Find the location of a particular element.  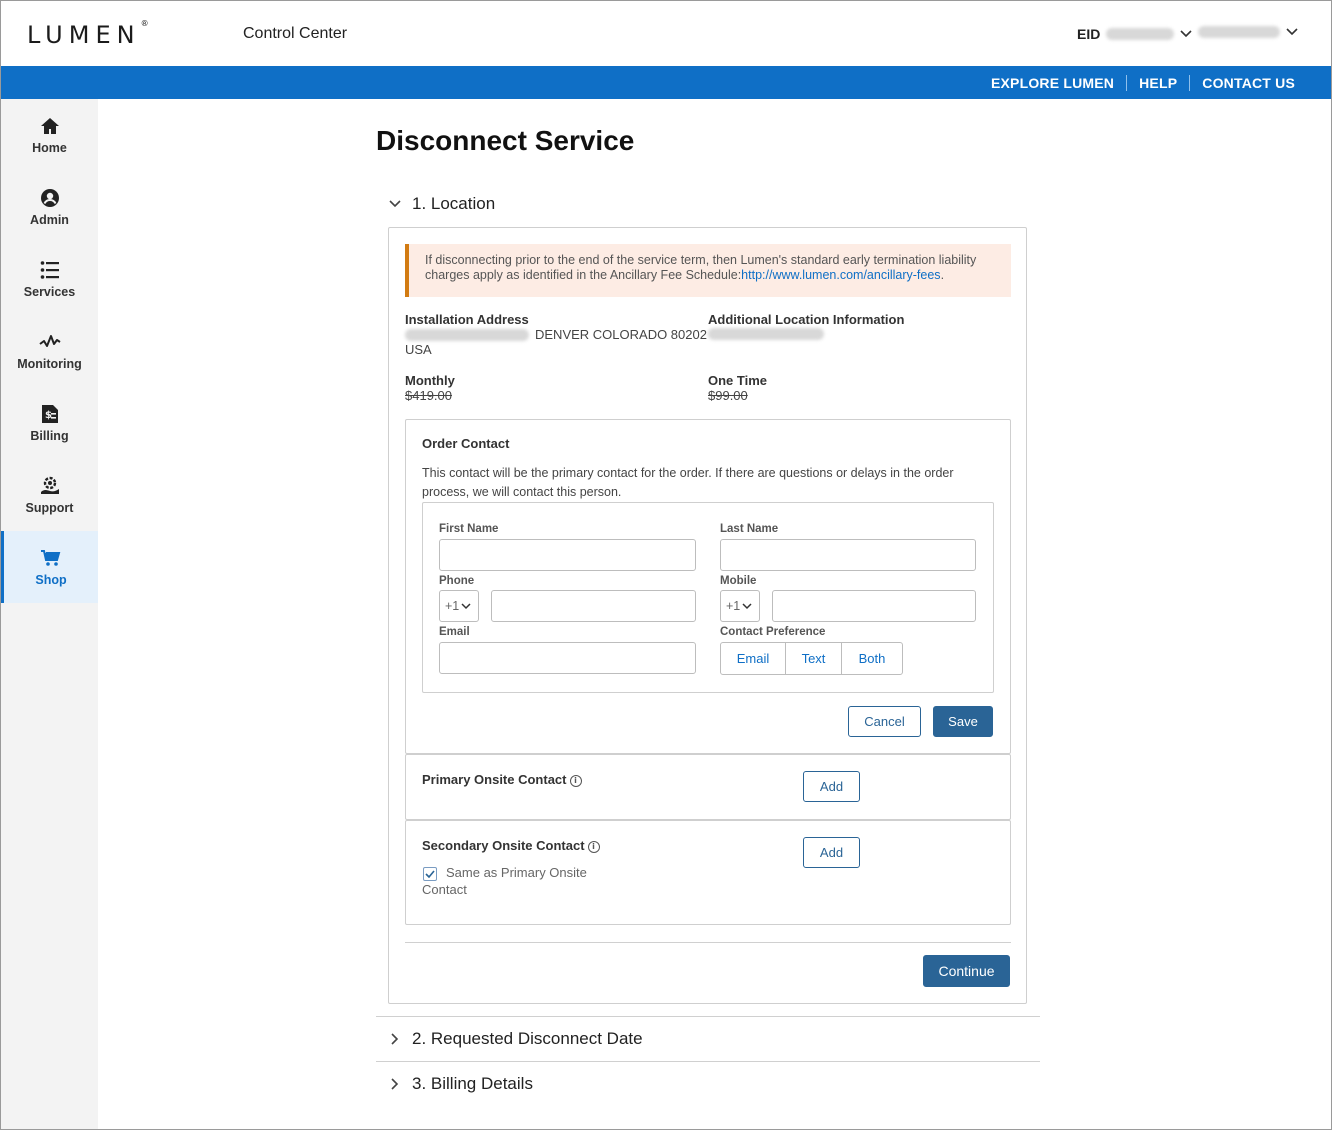

one-time-label: One Time is located at coordinates (738, 380).